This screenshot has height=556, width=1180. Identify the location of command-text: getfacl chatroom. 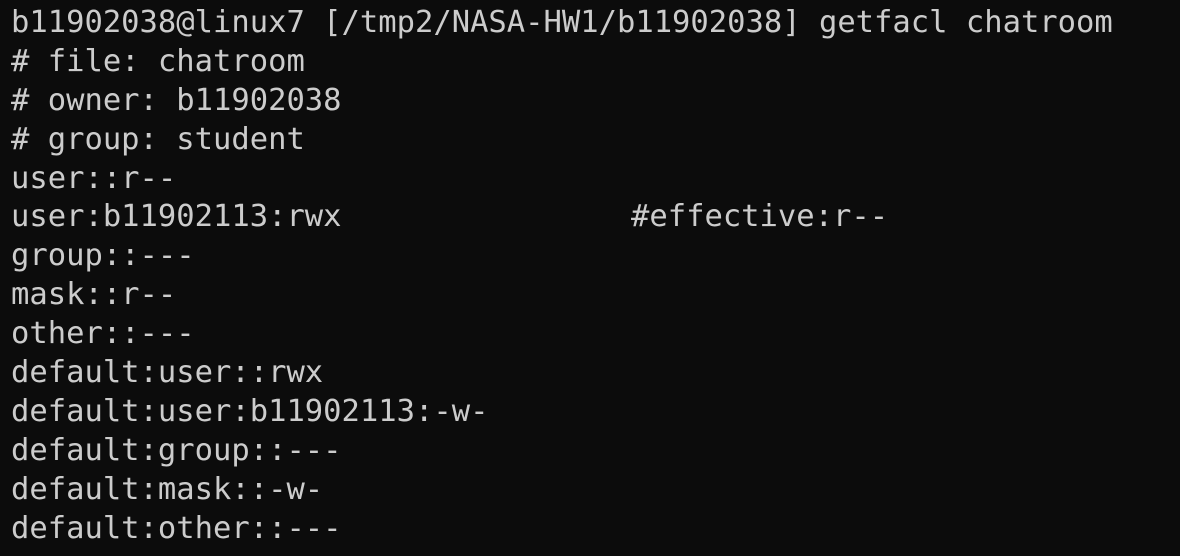
(965, 22).